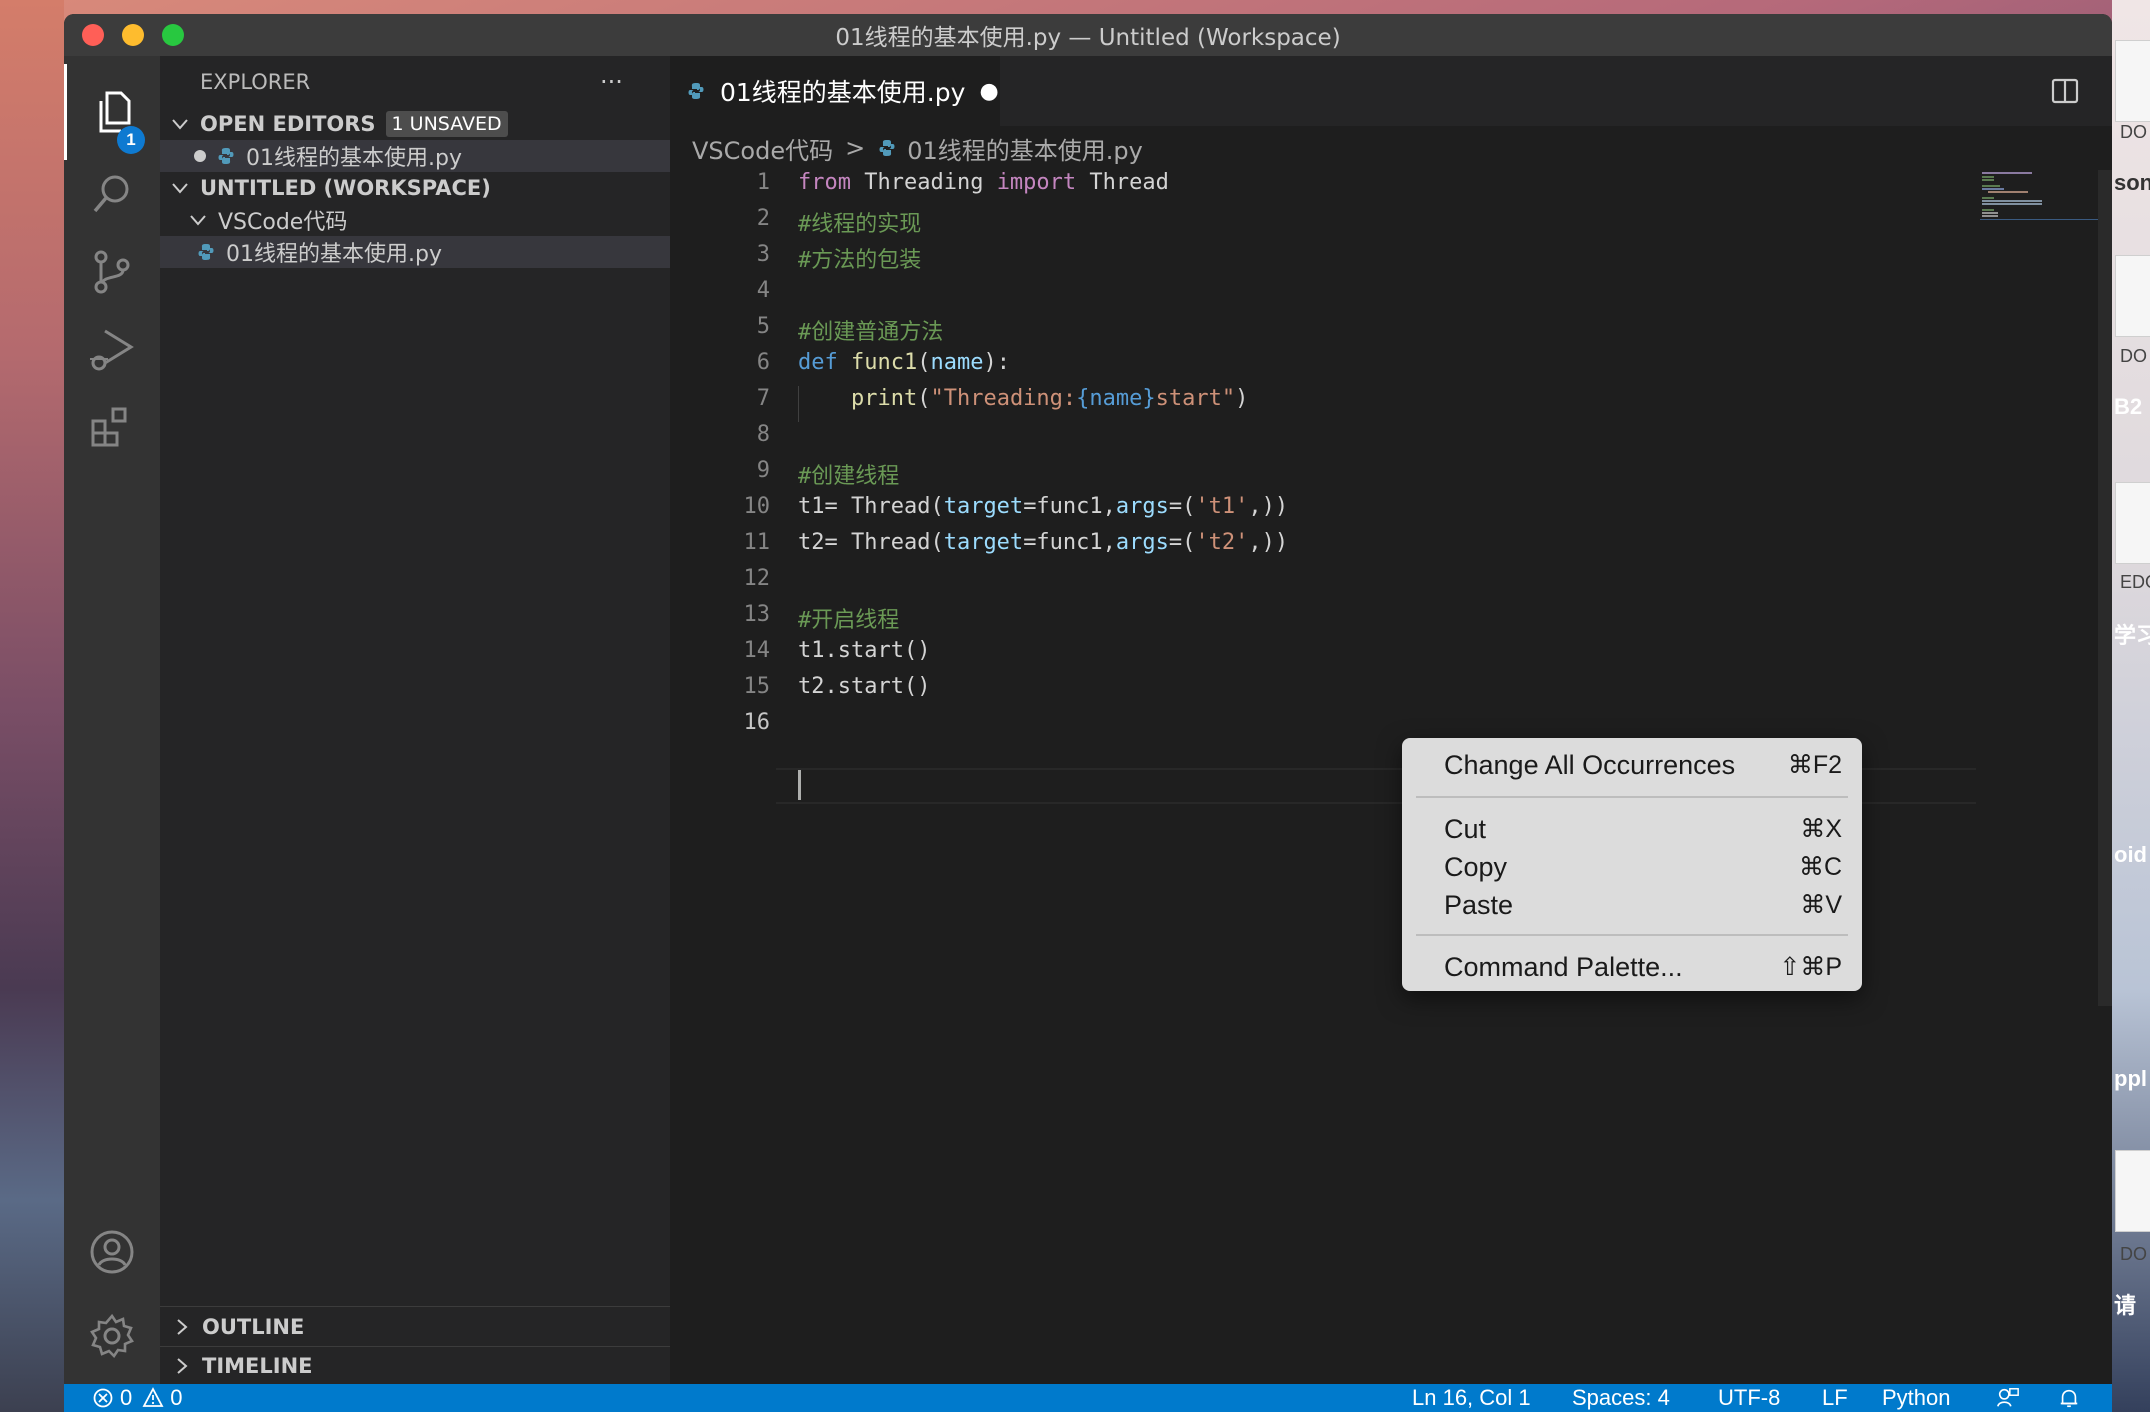 The height and width of the screenshot is (1412, 2150). Describe the element at coordinates (200, 156) in the screenshot. I see `unsaved-dot-icon` at that location.